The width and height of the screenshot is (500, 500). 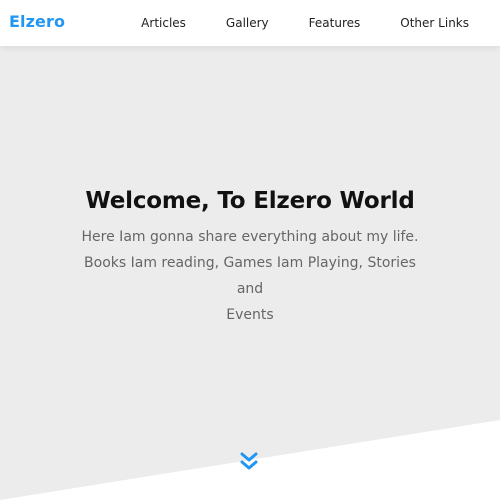 I want to click on nav-link-features: Features, so click(x=335, y=23).